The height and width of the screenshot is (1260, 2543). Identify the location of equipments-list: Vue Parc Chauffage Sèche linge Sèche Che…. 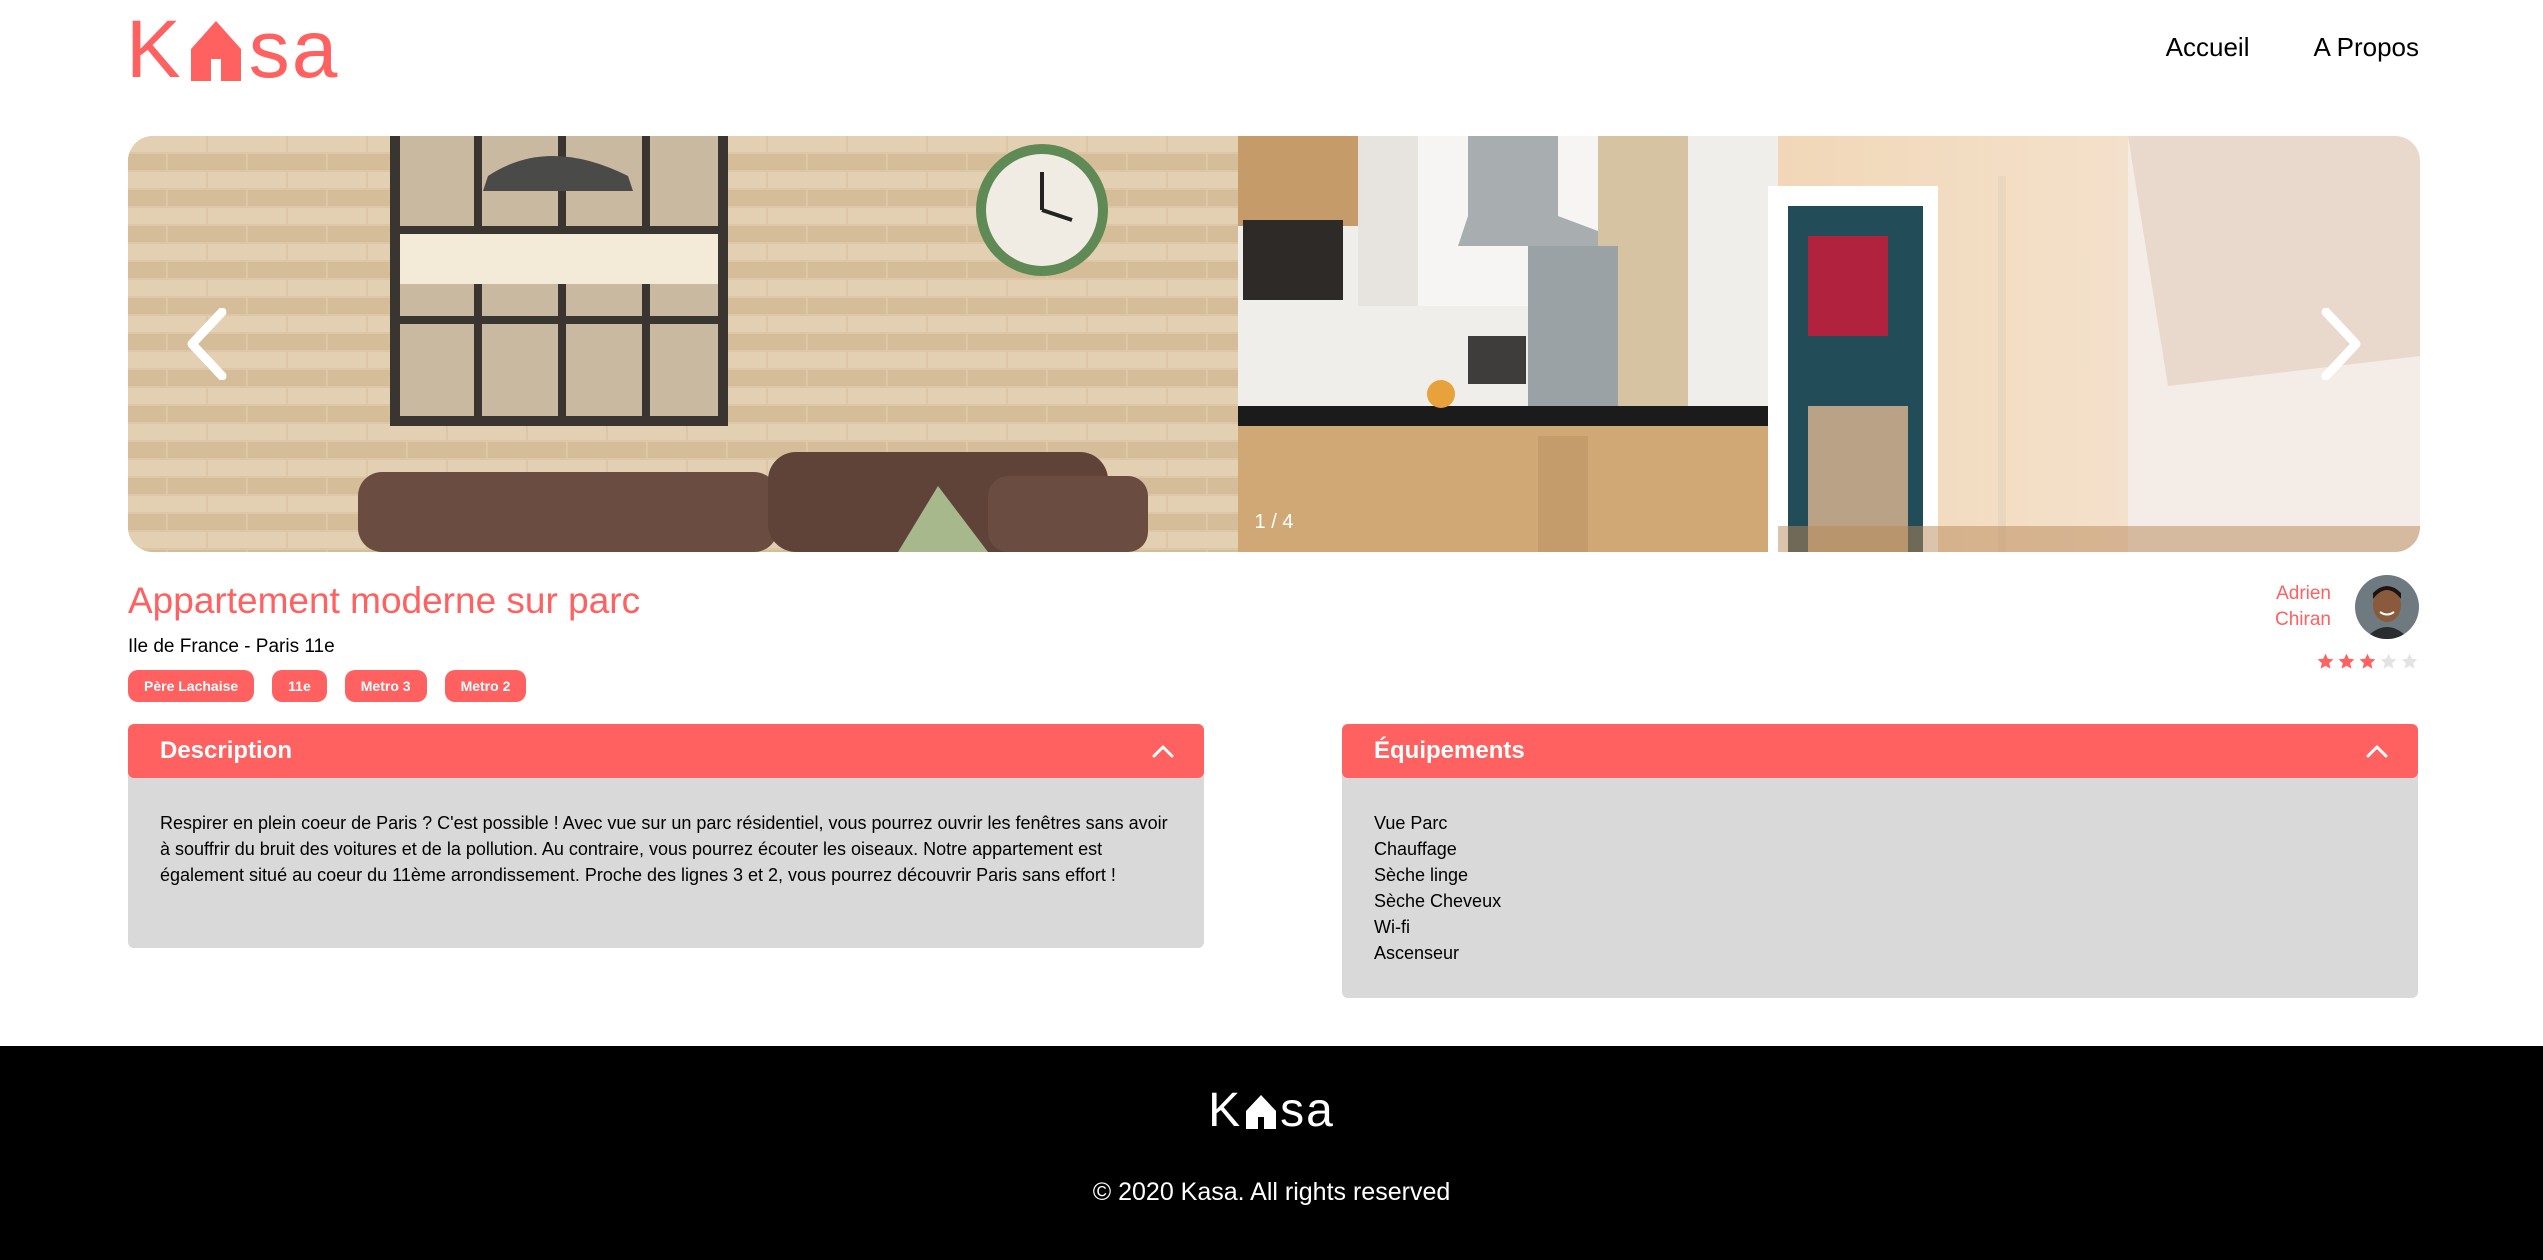
(1880, 885).